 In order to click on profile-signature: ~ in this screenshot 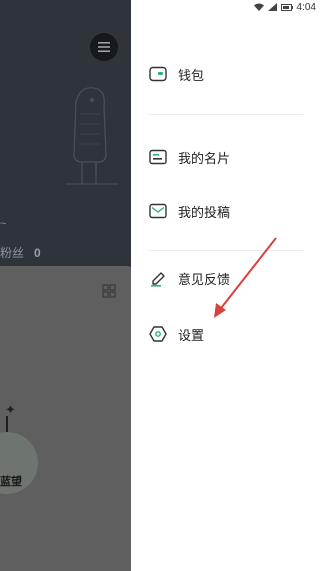, I will do `click(3, 224)`.